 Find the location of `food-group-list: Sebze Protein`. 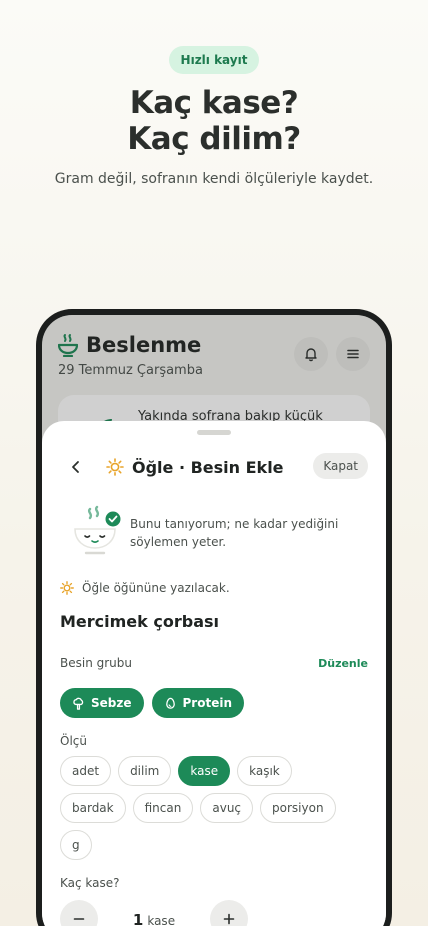

food-group-list: Sebze Protein is located at coordinates (214, 703).